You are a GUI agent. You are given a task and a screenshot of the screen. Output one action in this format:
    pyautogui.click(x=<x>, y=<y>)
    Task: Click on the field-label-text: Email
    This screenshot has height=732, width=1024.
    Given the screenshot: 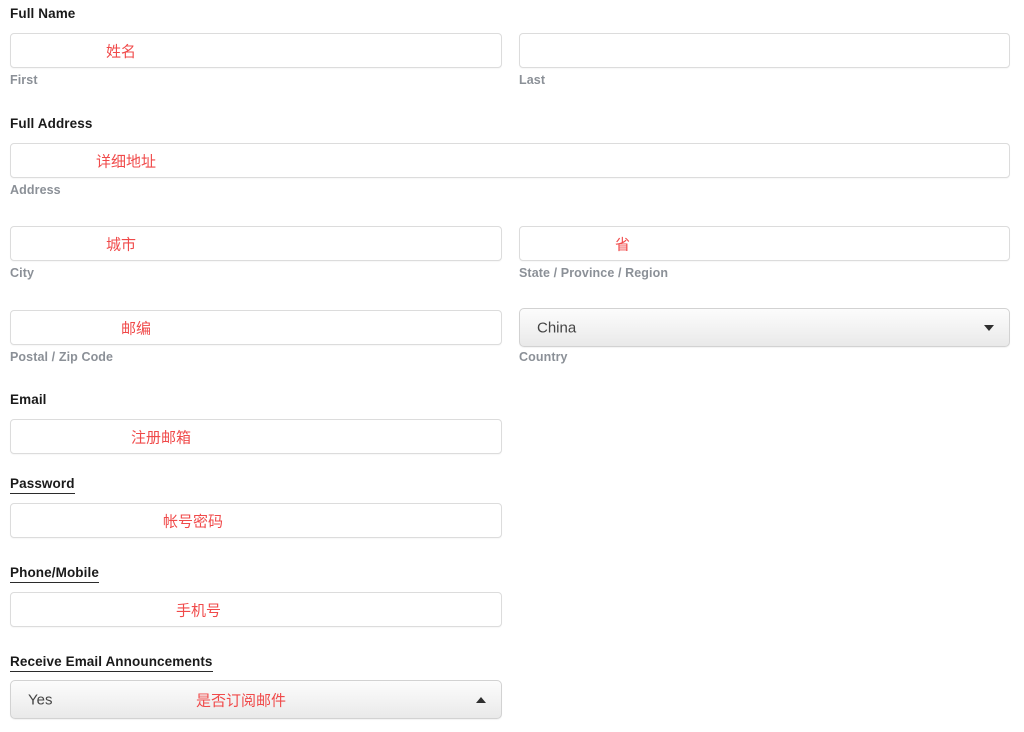 What is the action you would take?
    pyautogui.click(x=28, y=399)
    